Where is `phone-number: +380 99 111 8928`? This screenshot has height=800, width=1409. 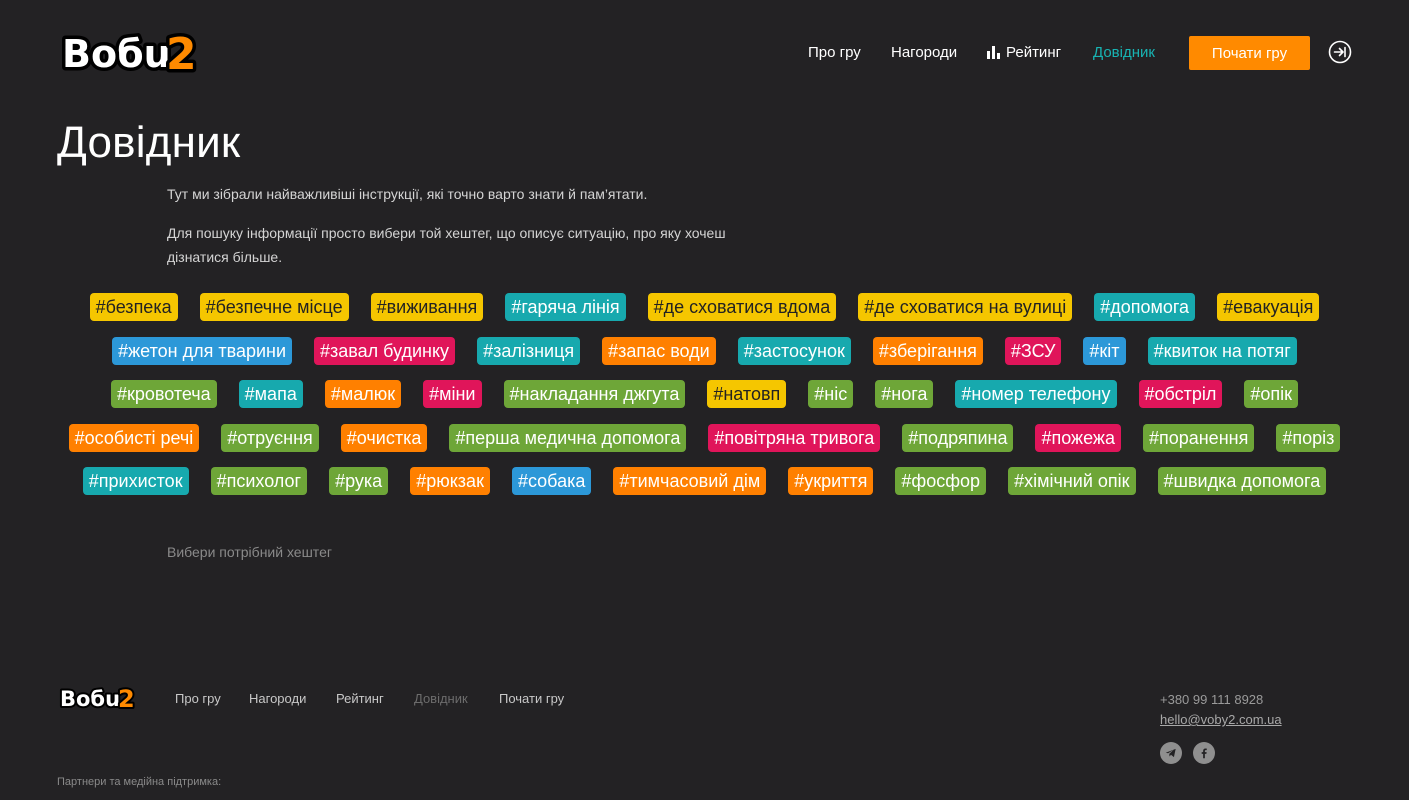
phone-number: +380 99 111 8928 is located at coordinates (1221, 701).